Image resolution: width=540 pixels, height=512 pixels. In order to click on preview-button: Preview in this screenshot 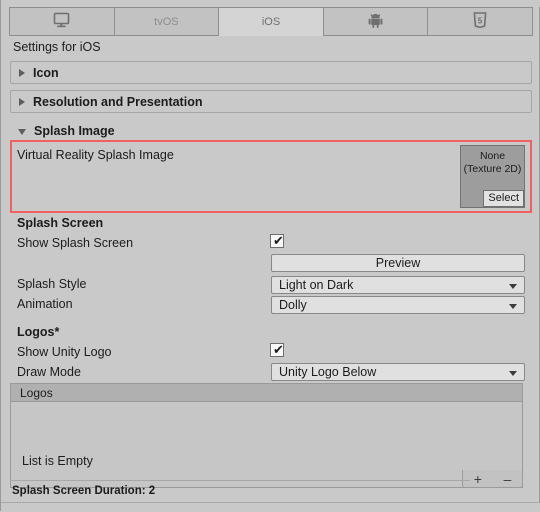, I will do `click(398, 263)`.